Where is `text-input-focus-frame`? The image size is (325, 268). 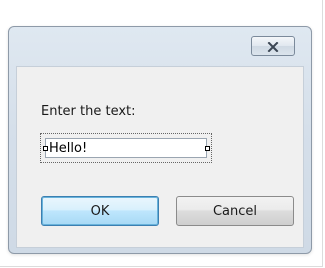 text-input-focus-frame is located at coordinates (126, 148).